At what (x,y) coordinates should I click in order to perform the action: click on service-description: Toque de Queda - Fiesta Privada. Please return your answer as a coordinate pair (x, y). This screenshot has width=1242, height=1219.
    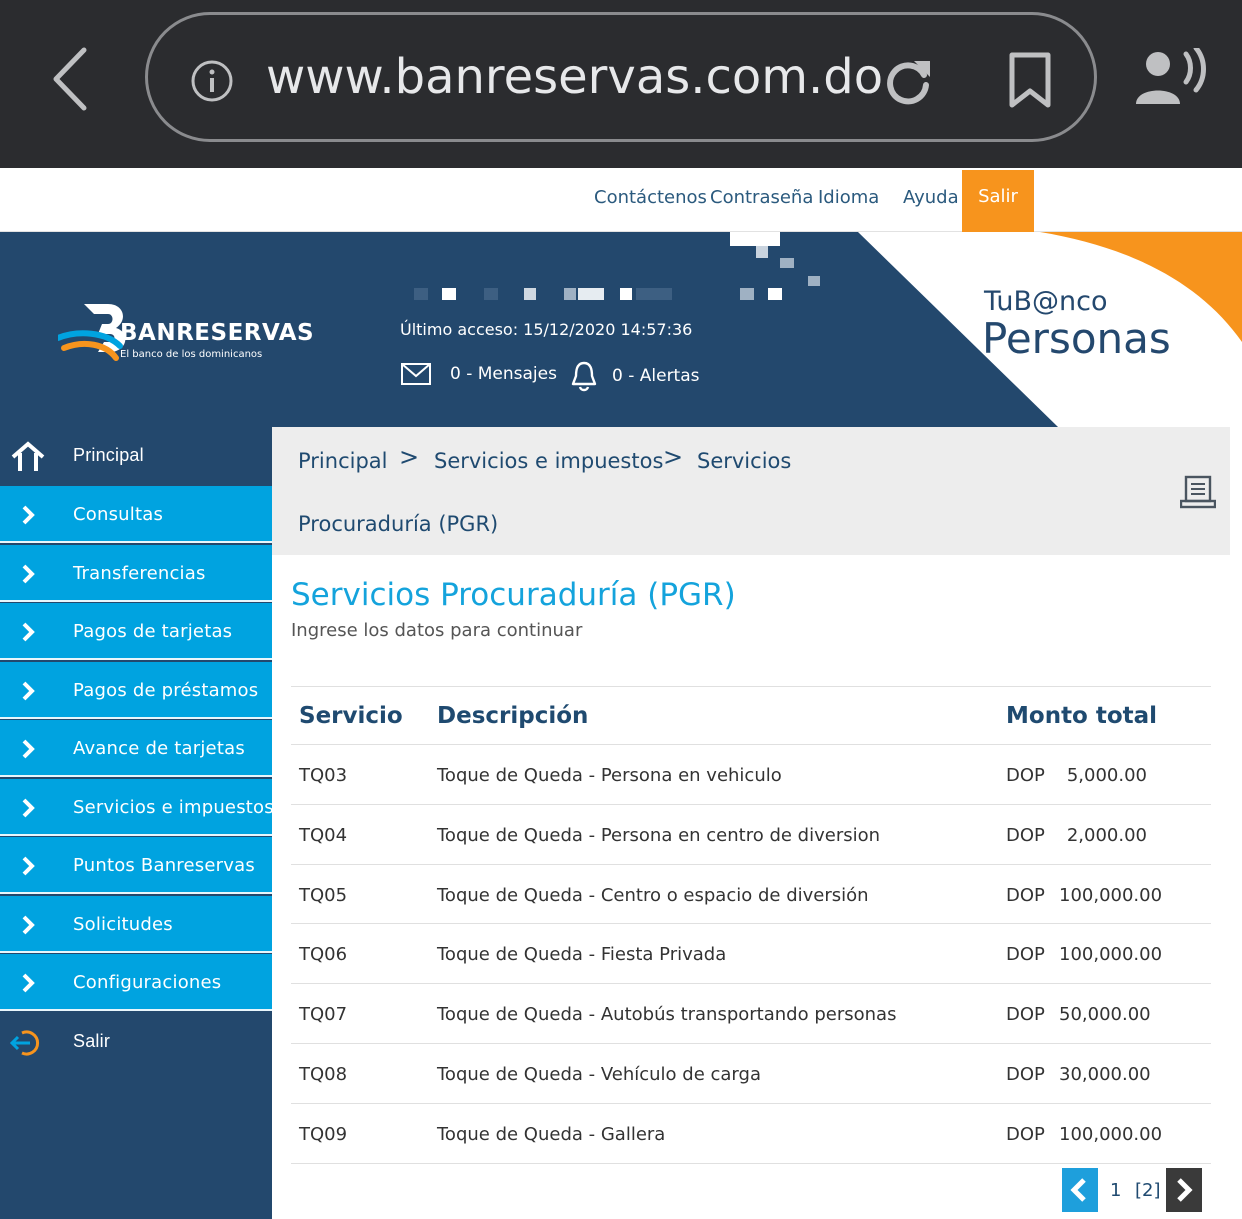
    Looking at the image, I should click on (582, 955).